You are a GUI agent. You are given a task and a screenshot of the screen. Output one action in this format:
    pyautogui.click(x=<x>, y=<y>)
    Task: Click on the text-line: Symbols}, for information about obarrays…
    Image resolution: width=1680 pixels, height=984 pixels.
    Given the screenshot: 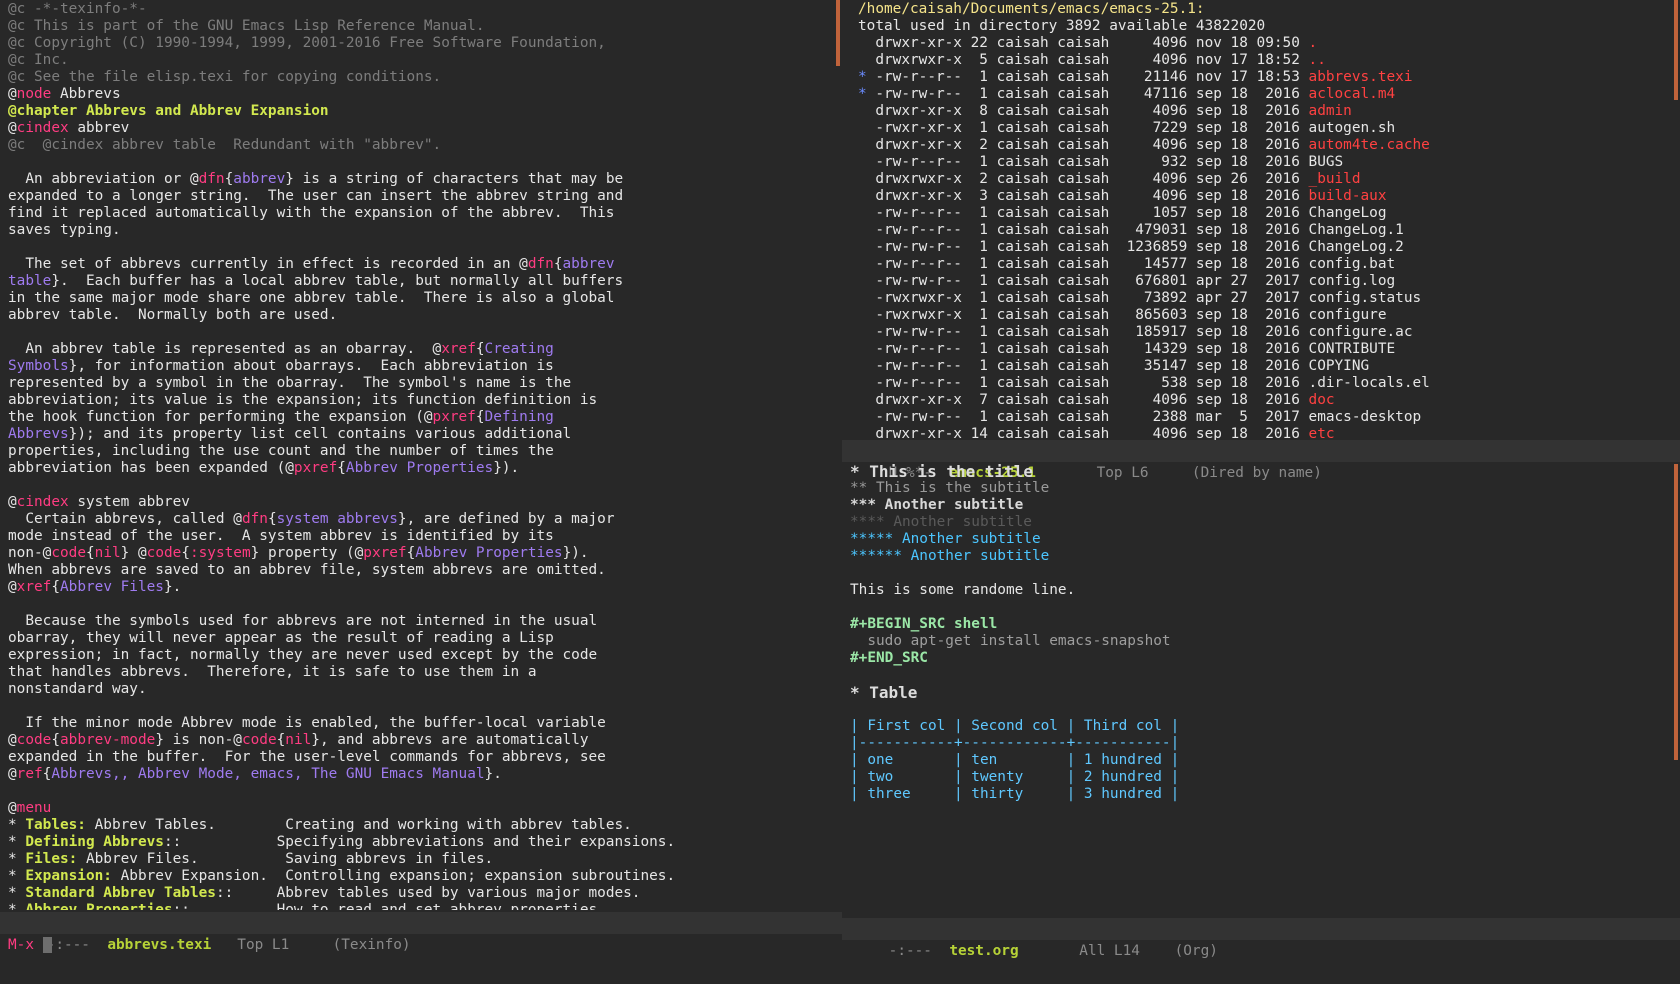 What is the action you would take?
    pyautogui.click(x=425, y=366)
    